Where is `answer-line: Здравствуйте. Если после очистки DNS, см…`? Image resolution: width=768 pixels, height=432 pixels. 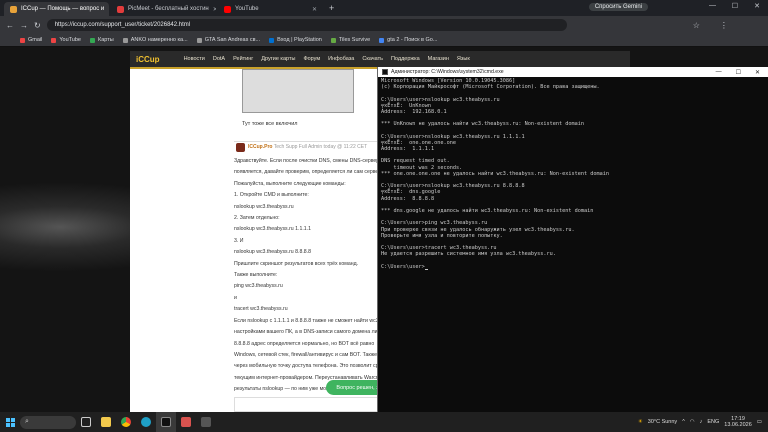 answer-line: Здравствуйте. Если после очистки DNS, см… is located at coordinates (308, 161).